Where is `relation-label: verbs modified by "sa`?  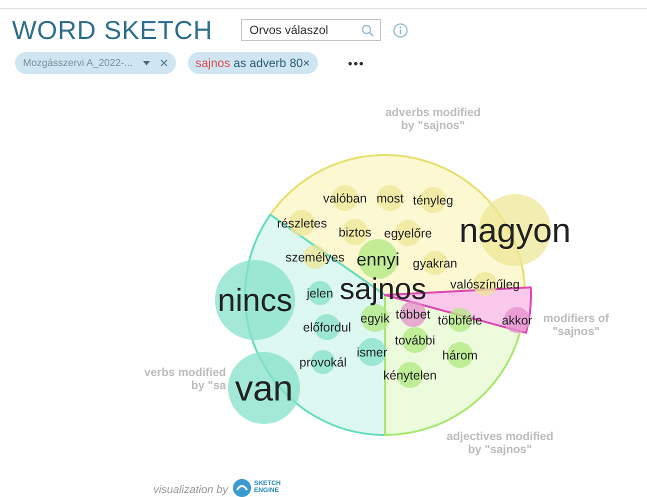
relation-label: verbs modified by "sa is located at coordinates (185, 379).